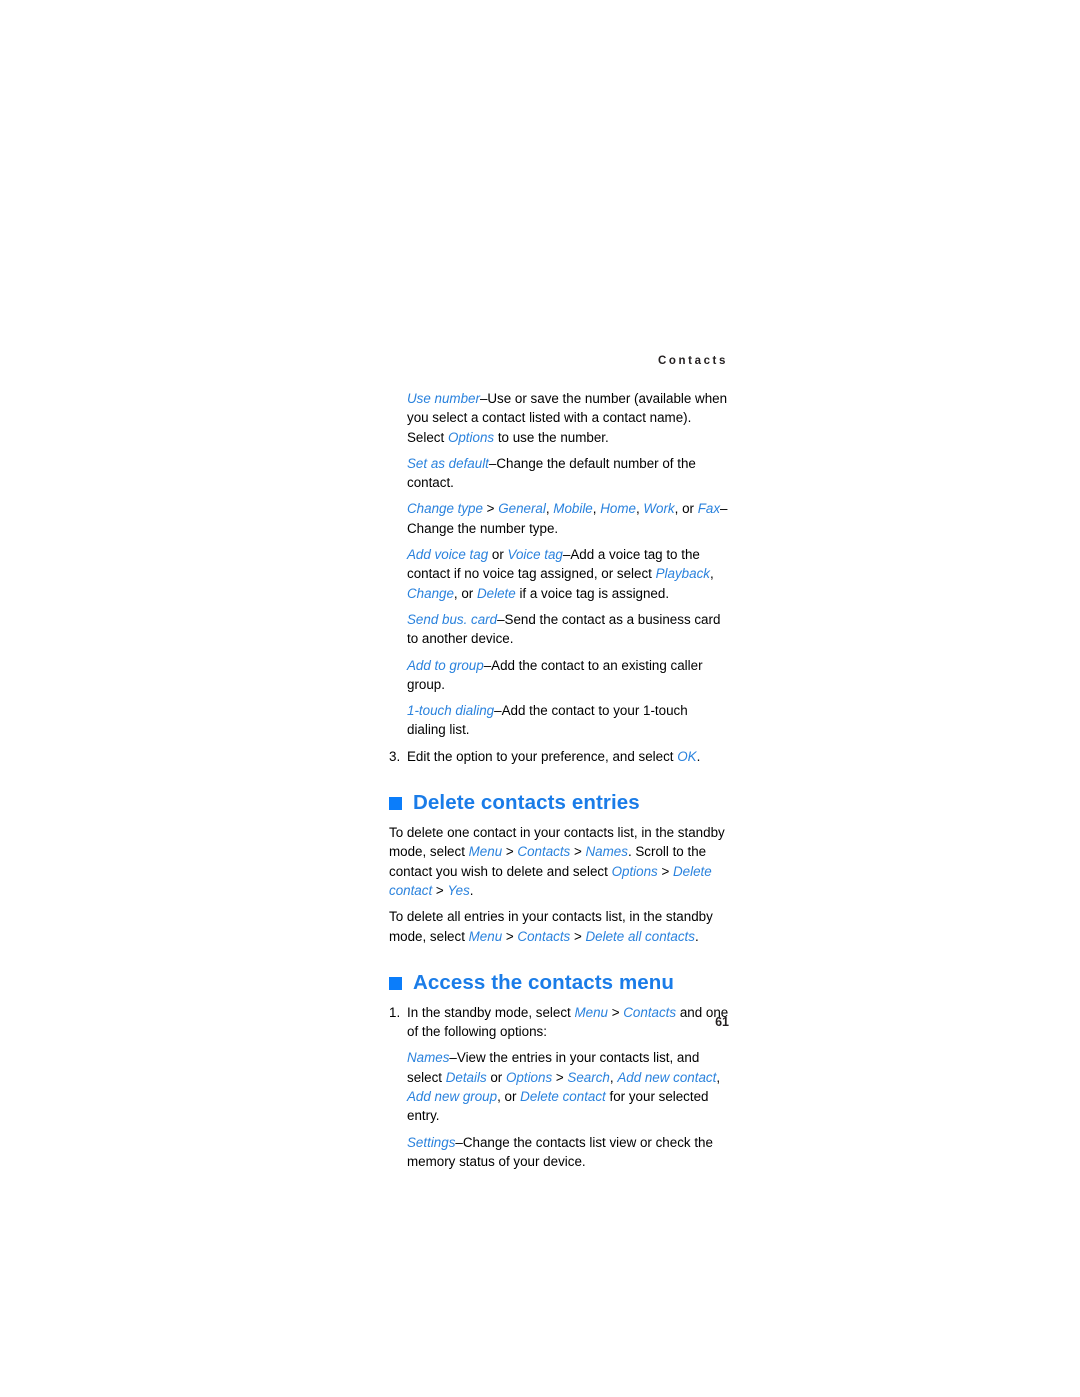 Image resolution: width=1080 pixels, height=1397 pixels. I want to click on term-general: General, so click(522, 509).